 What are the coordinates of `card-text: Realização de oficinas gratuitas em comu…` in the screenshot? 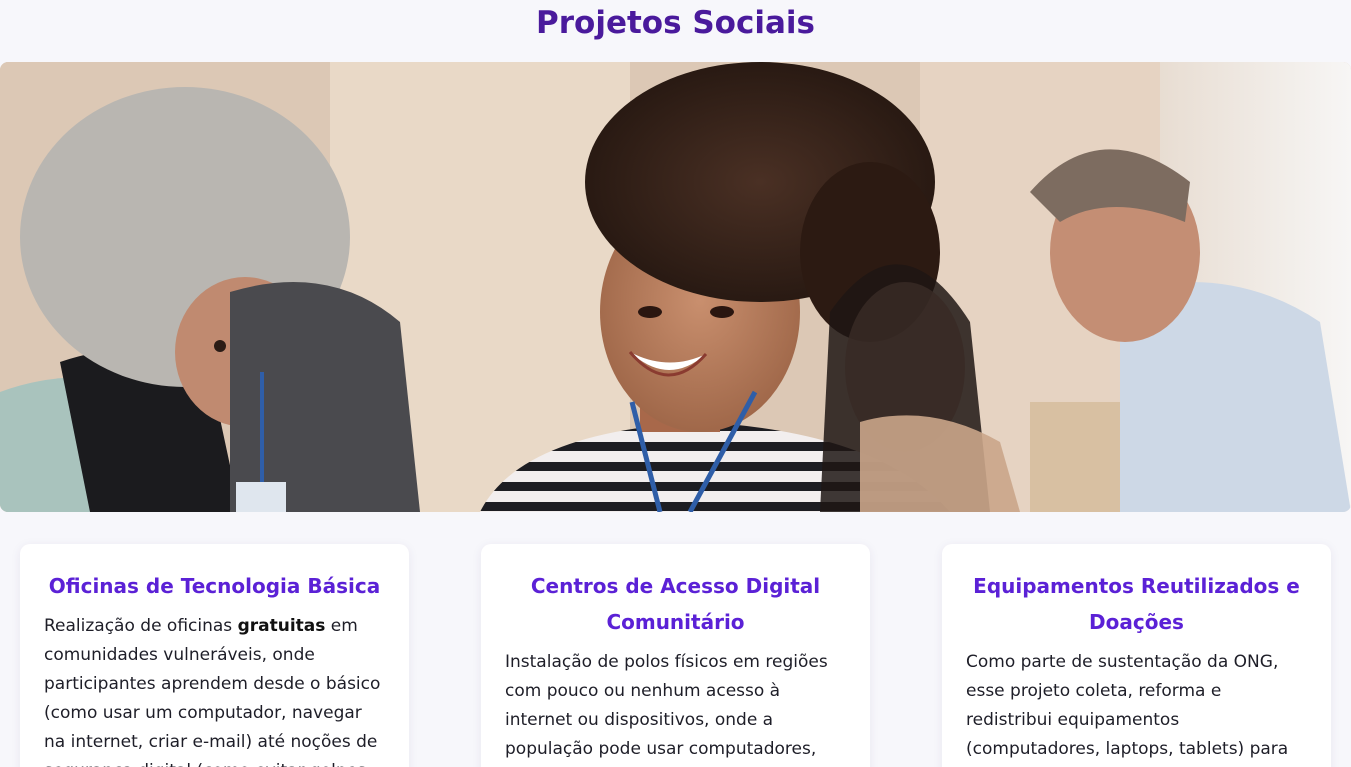 It's located at (214, 689).